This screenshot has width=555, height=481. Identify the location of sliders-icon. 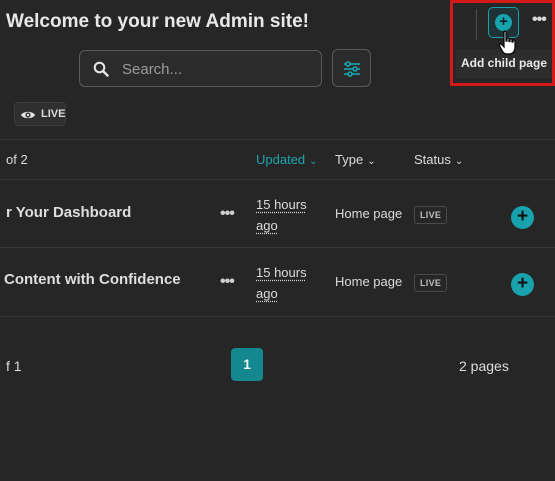
(352, 69).